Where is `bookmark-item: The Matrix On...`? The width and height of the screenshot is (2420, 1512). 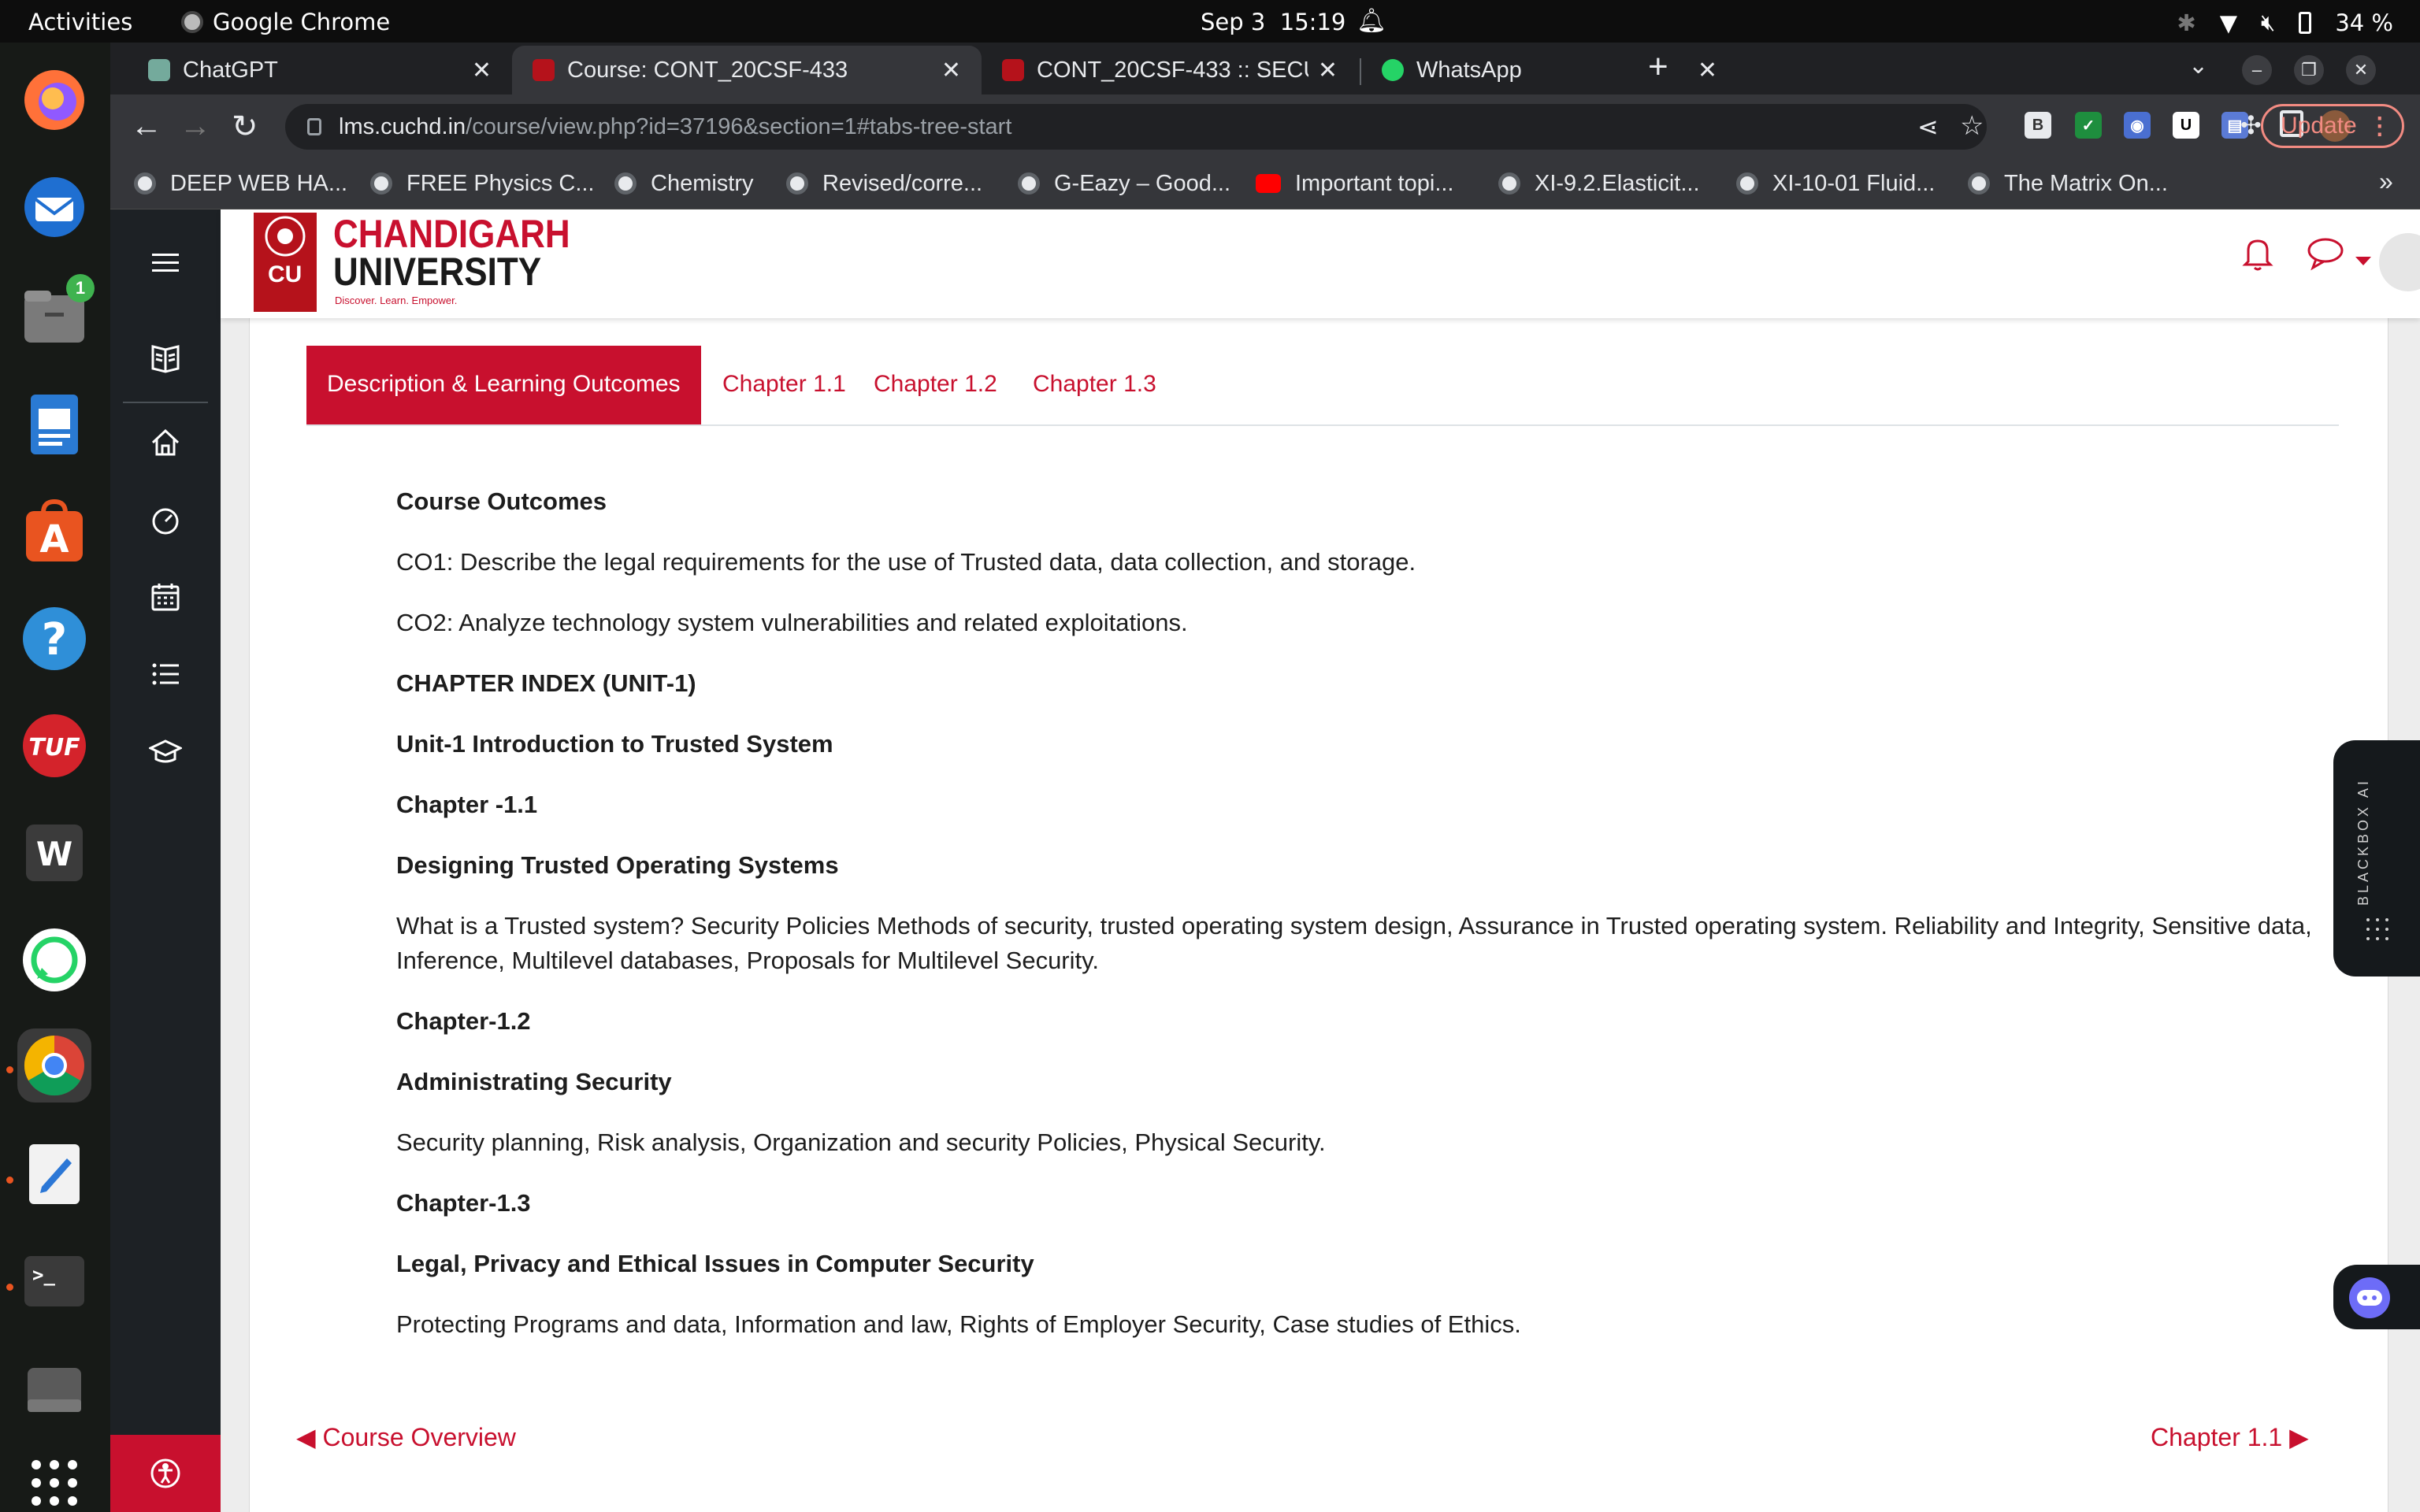 bookmark-item: The Matrix On... is located at coordinates (2068, 183).